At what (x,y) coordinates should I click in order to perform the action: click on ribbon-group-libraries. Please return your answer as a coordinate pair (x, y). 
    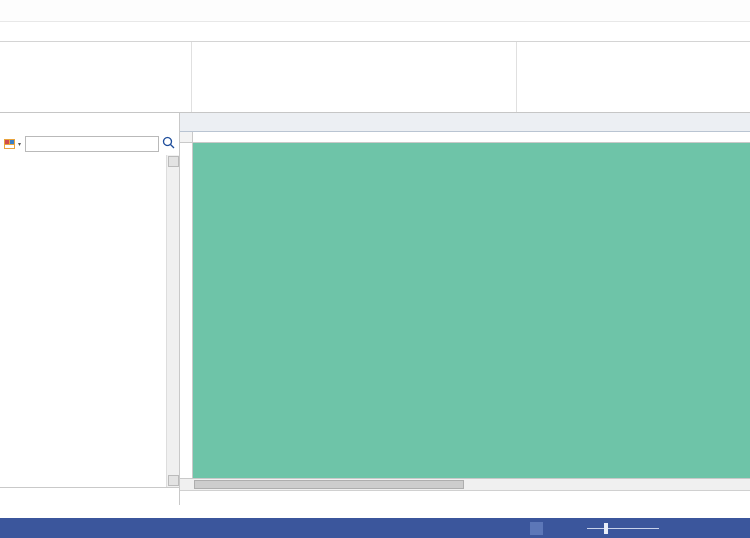
    Looking at the image, I should click on (96, 77).